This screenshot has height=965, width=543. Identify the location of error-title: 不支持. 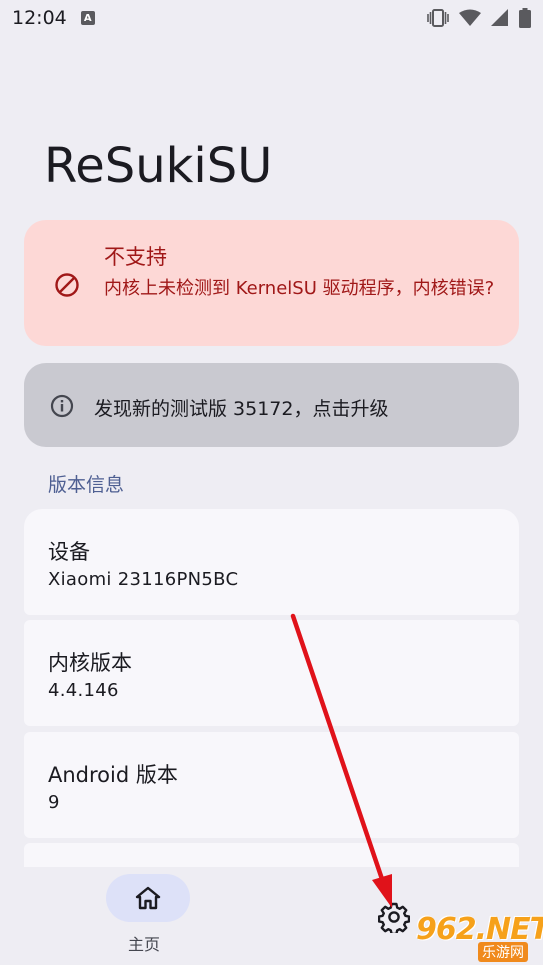
(135, 257).